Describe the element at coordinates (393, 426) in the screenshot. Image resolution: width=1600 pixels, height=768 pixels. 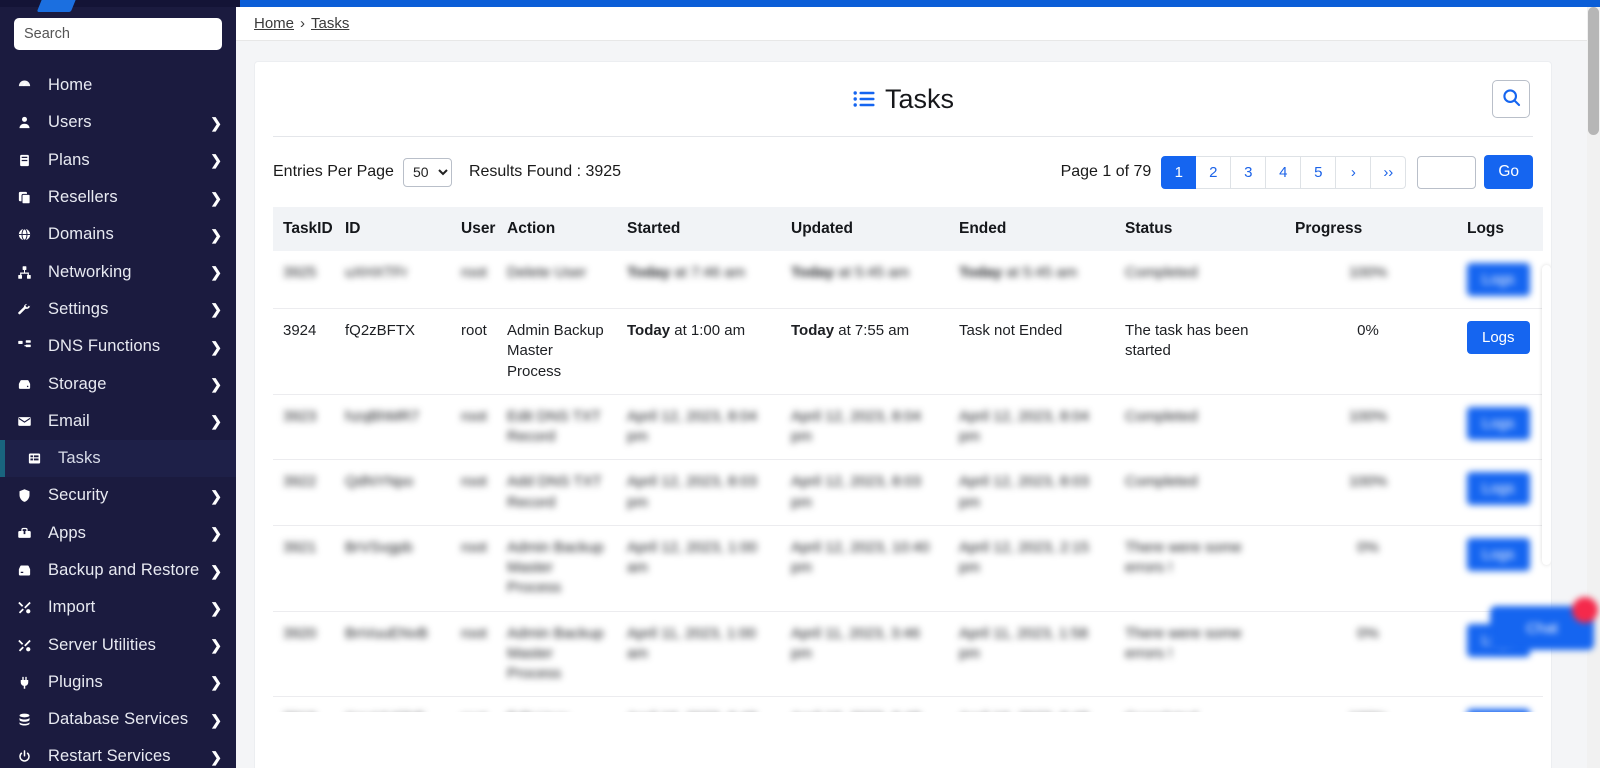
I see `cell-id: hzqBhMR7` at that location.